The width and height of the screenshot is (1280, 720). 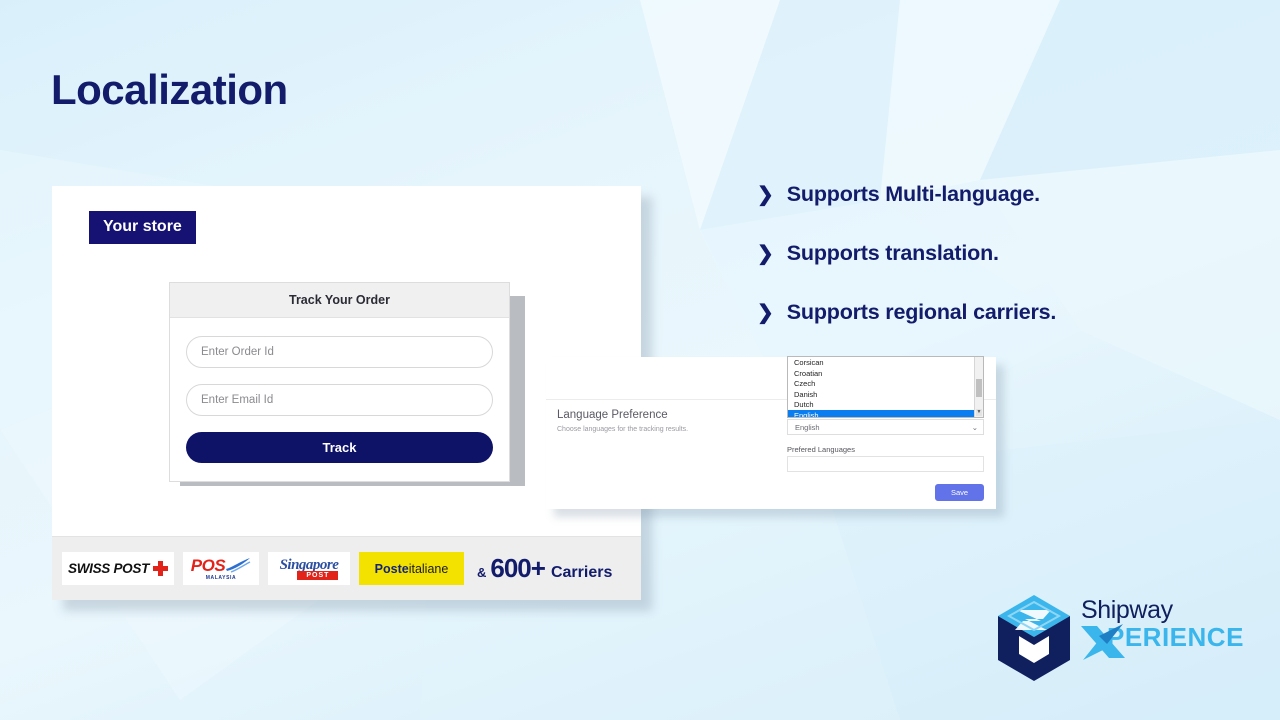 I want to click on carrier-count: & 600+ Carriers, so click(x=545, y=568).